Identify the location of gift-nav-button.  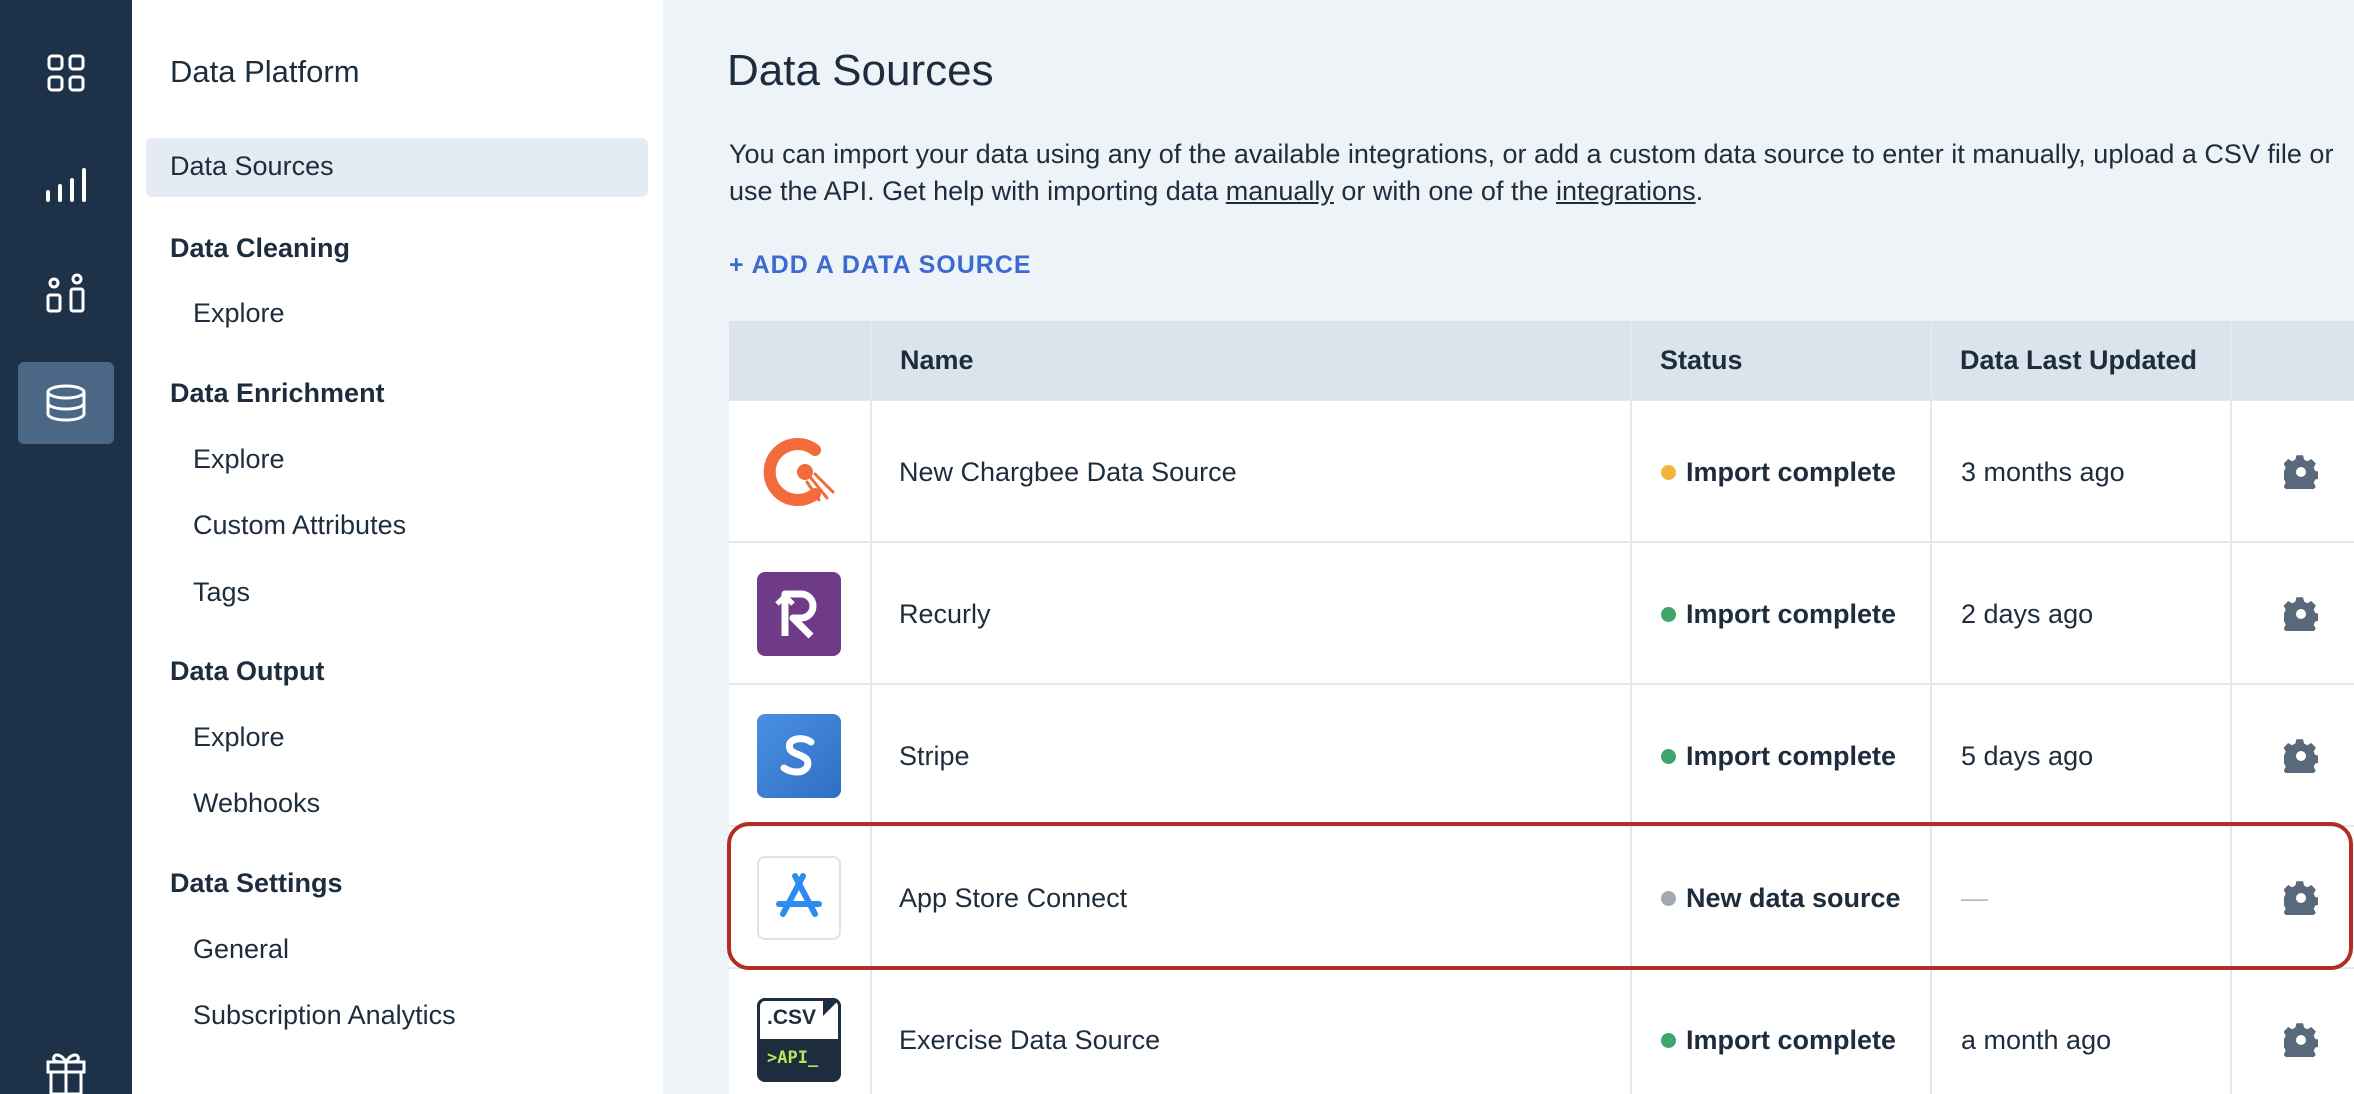
(66, 1071).